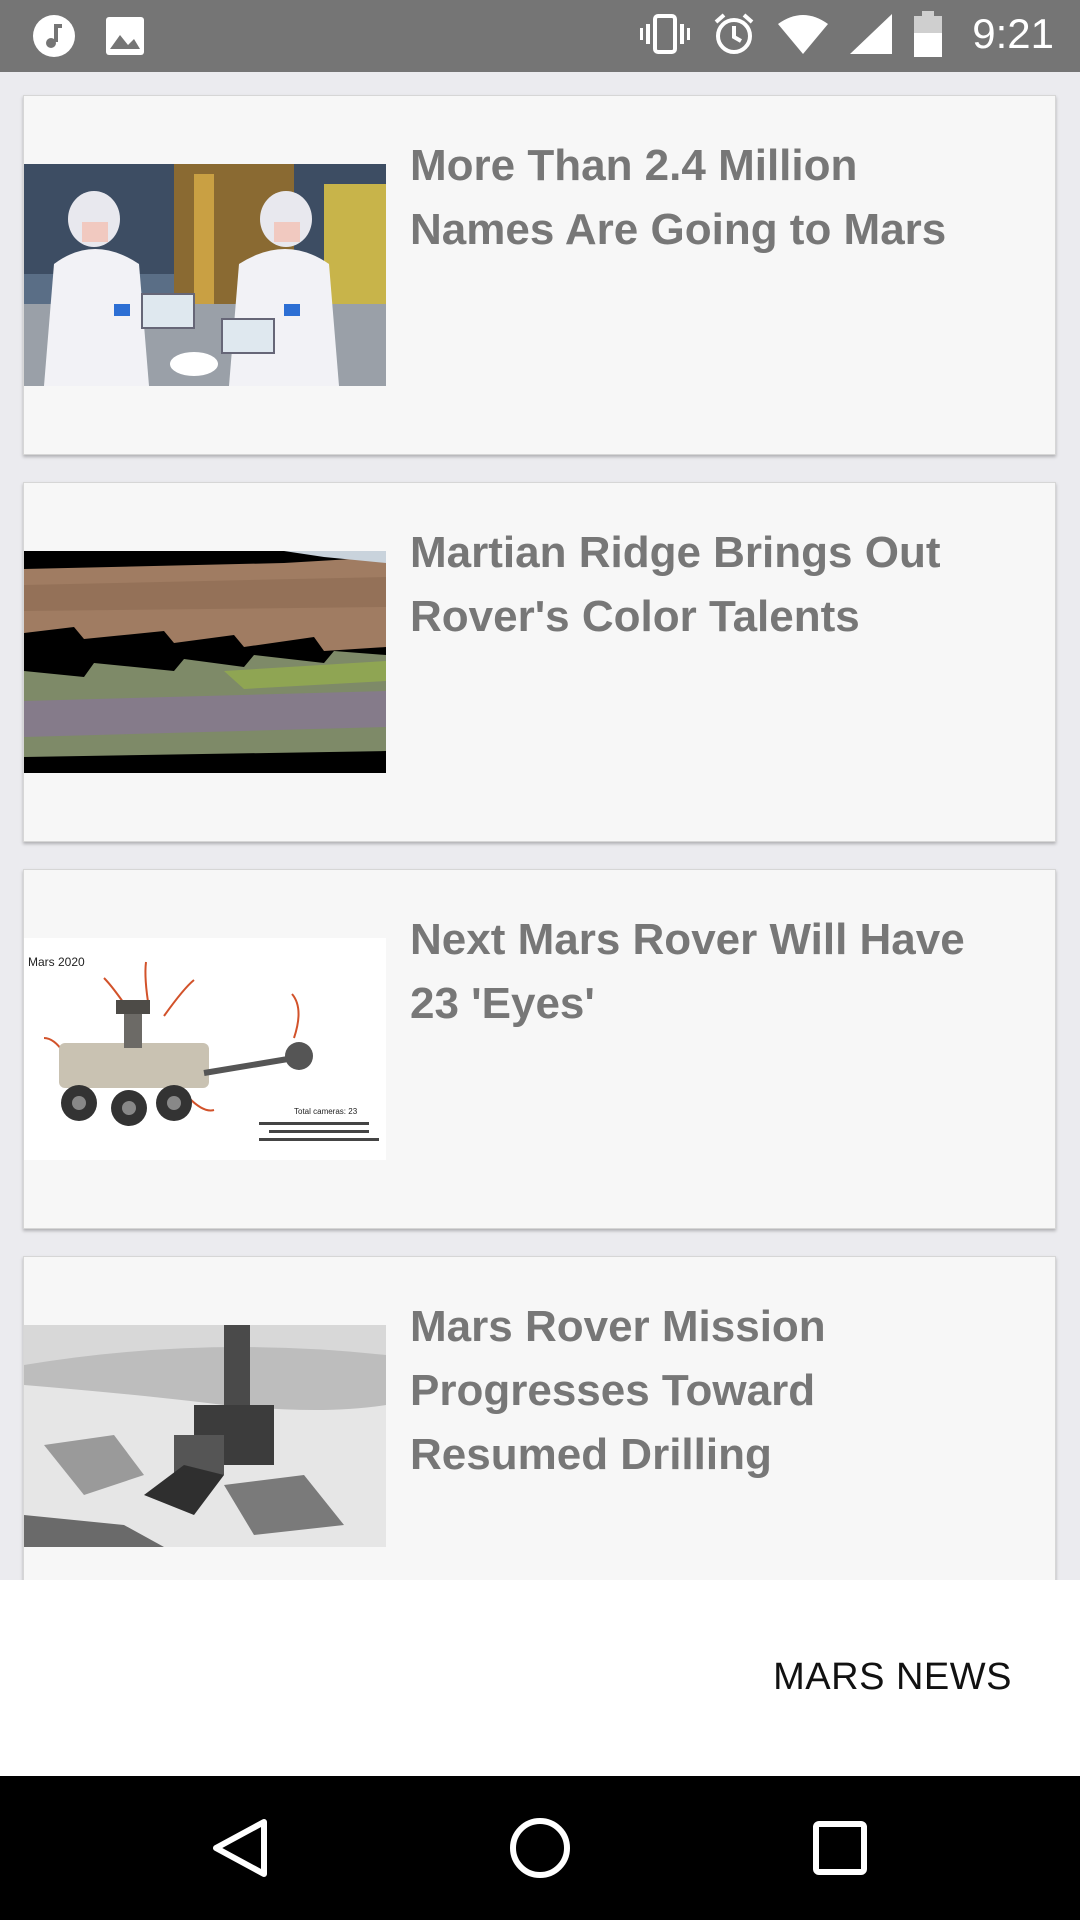  Describe the element at coordinates (240, 1848) in the screenshot. I see `back-icon` at that location.